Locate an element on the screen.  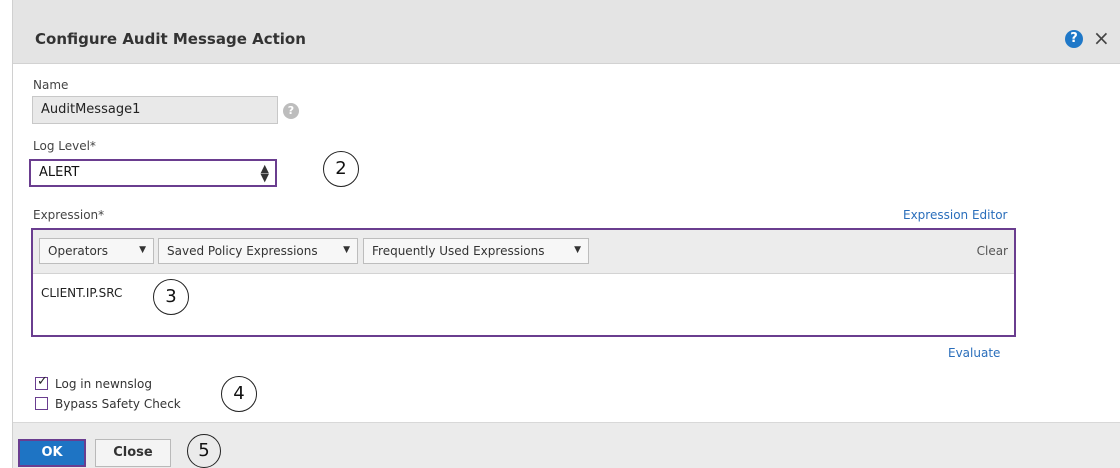
bypass-safety-check-row: Bypass Safety Check is located at coordinates (108, 404).